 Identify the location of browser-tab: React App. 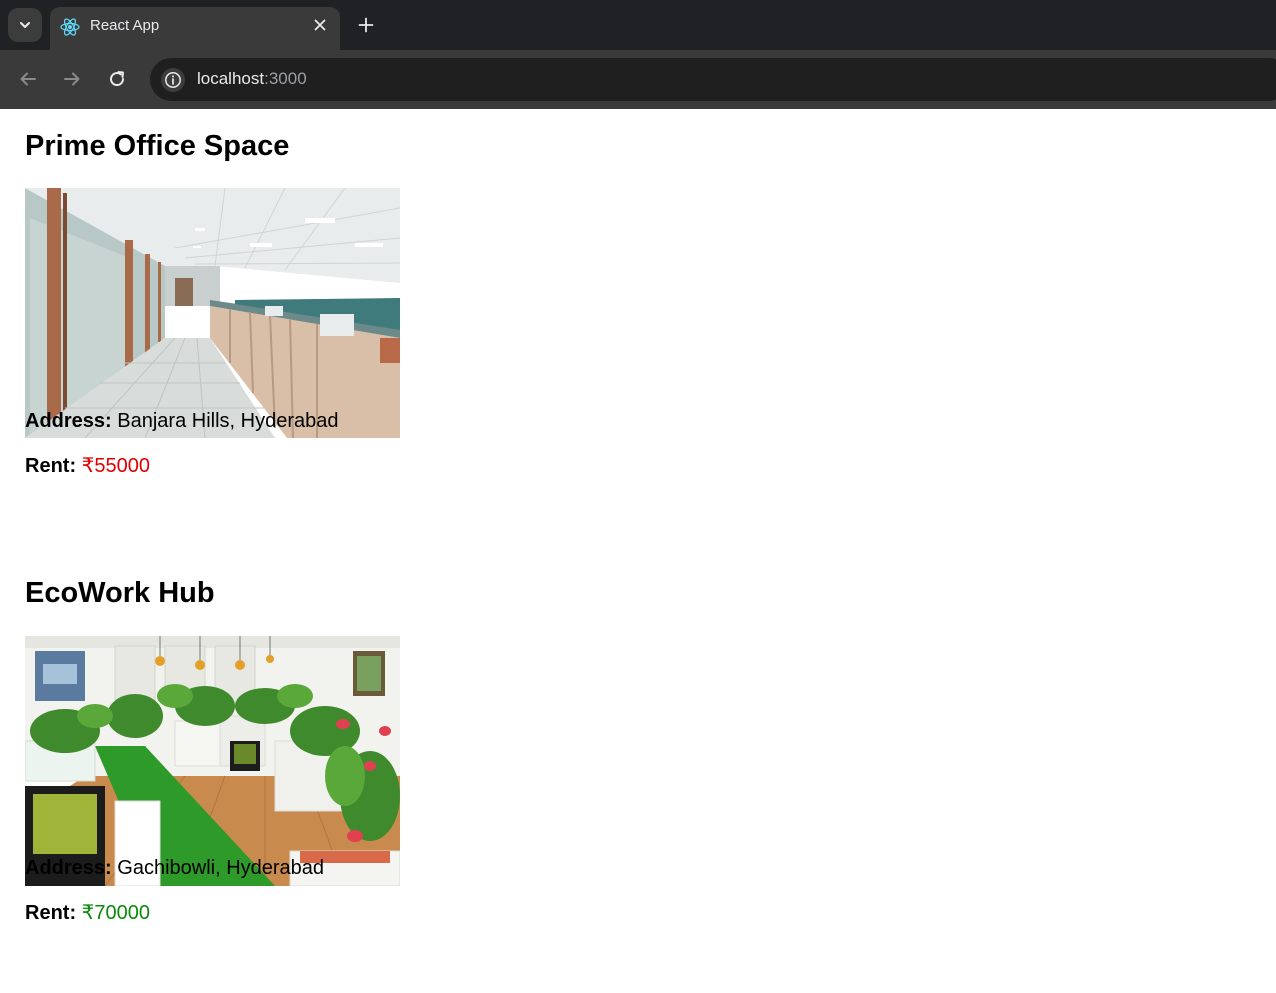
(195, 28).